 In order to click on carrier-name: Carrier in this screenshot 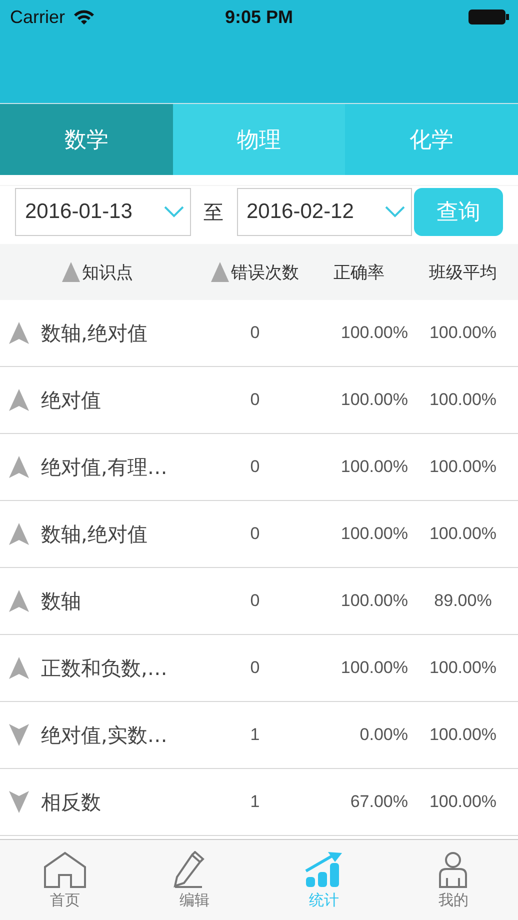, I will do `click(38, 17)`.